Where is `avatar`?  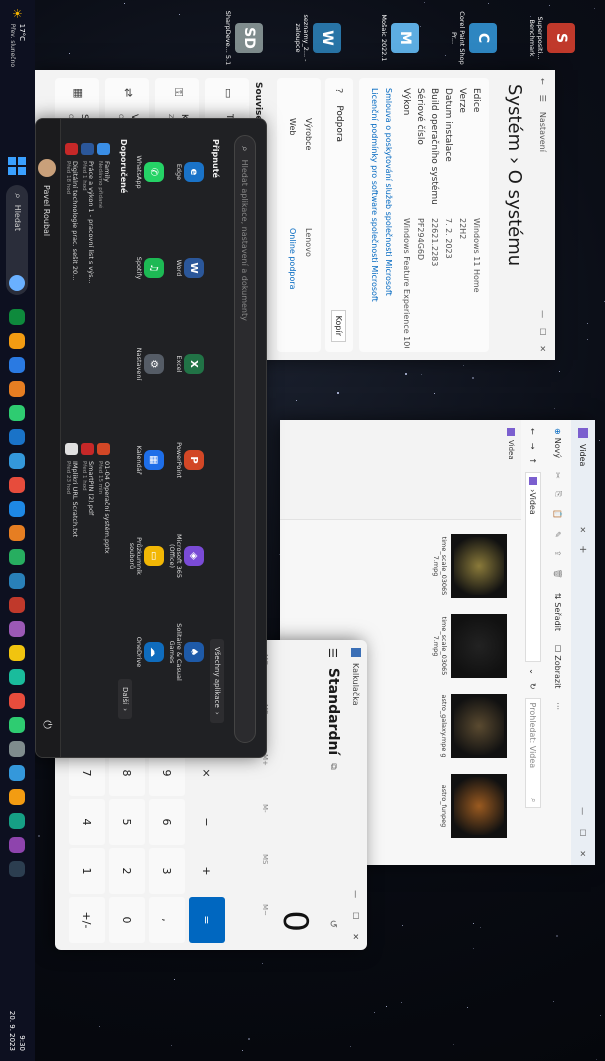
avatar is located at coordinates (47, 168).